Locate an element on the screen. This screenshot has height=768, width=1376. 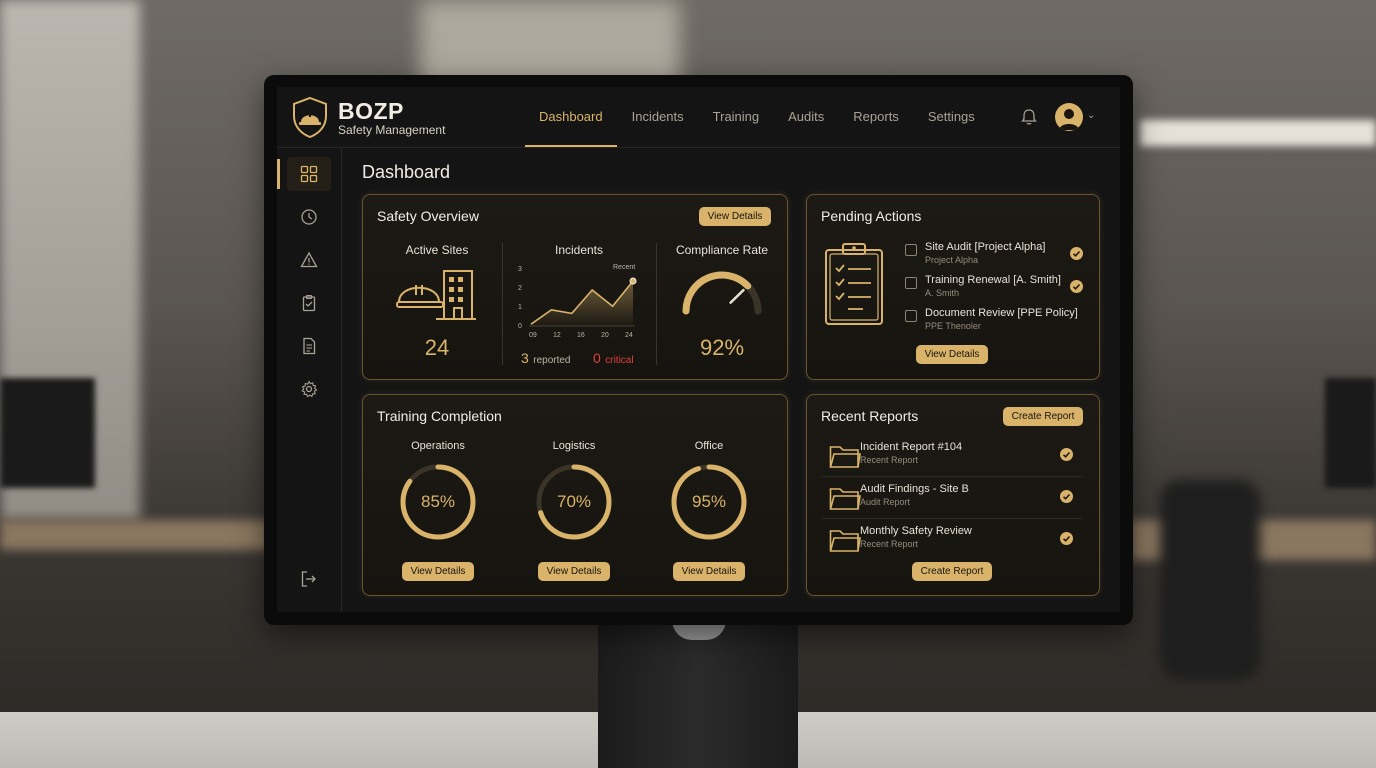
y-tick: 0 is located at coordinates (520, 326).